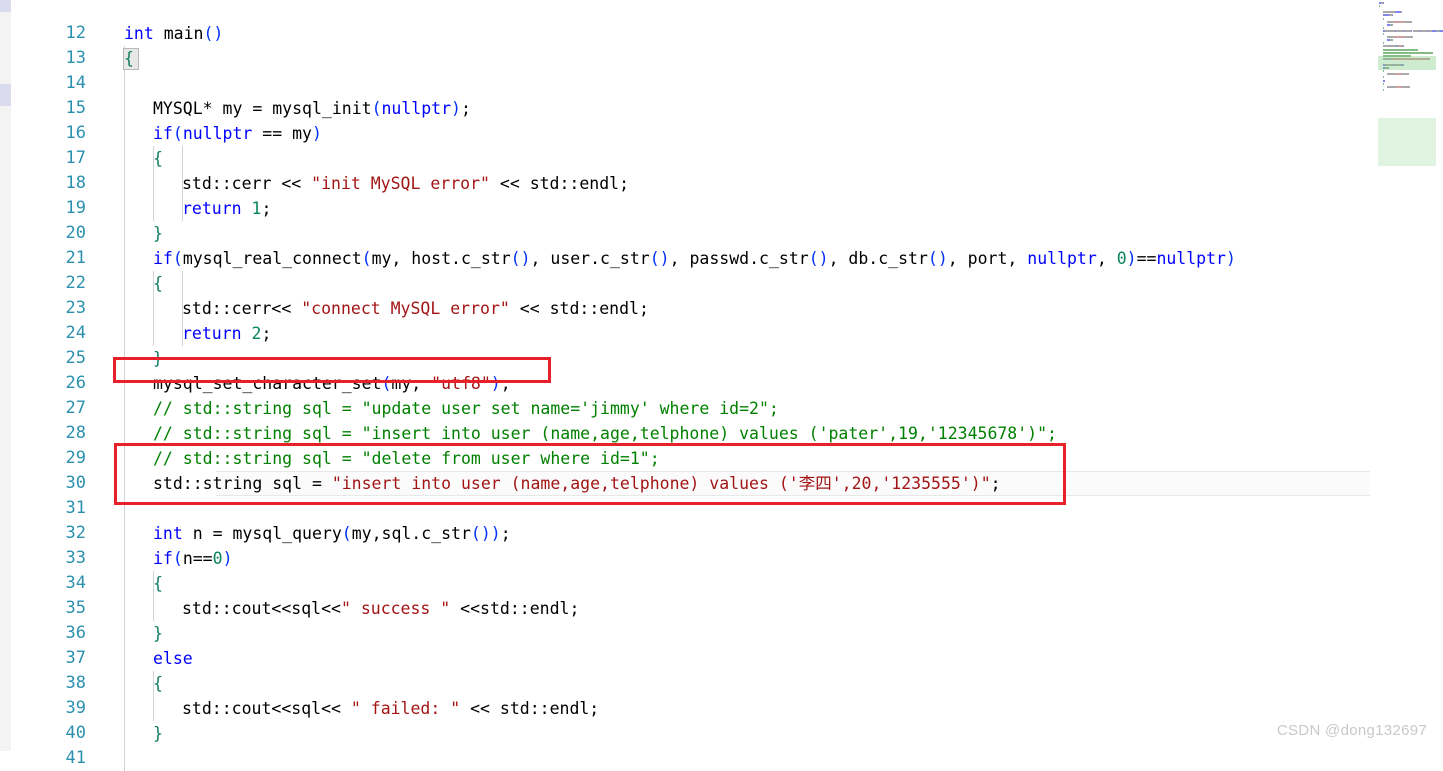 The width and height of the screenshot is (1443, 771). Describe the element at coordinates (721, 583) in the screenshot. I see `code-line: 34 {` at that location.